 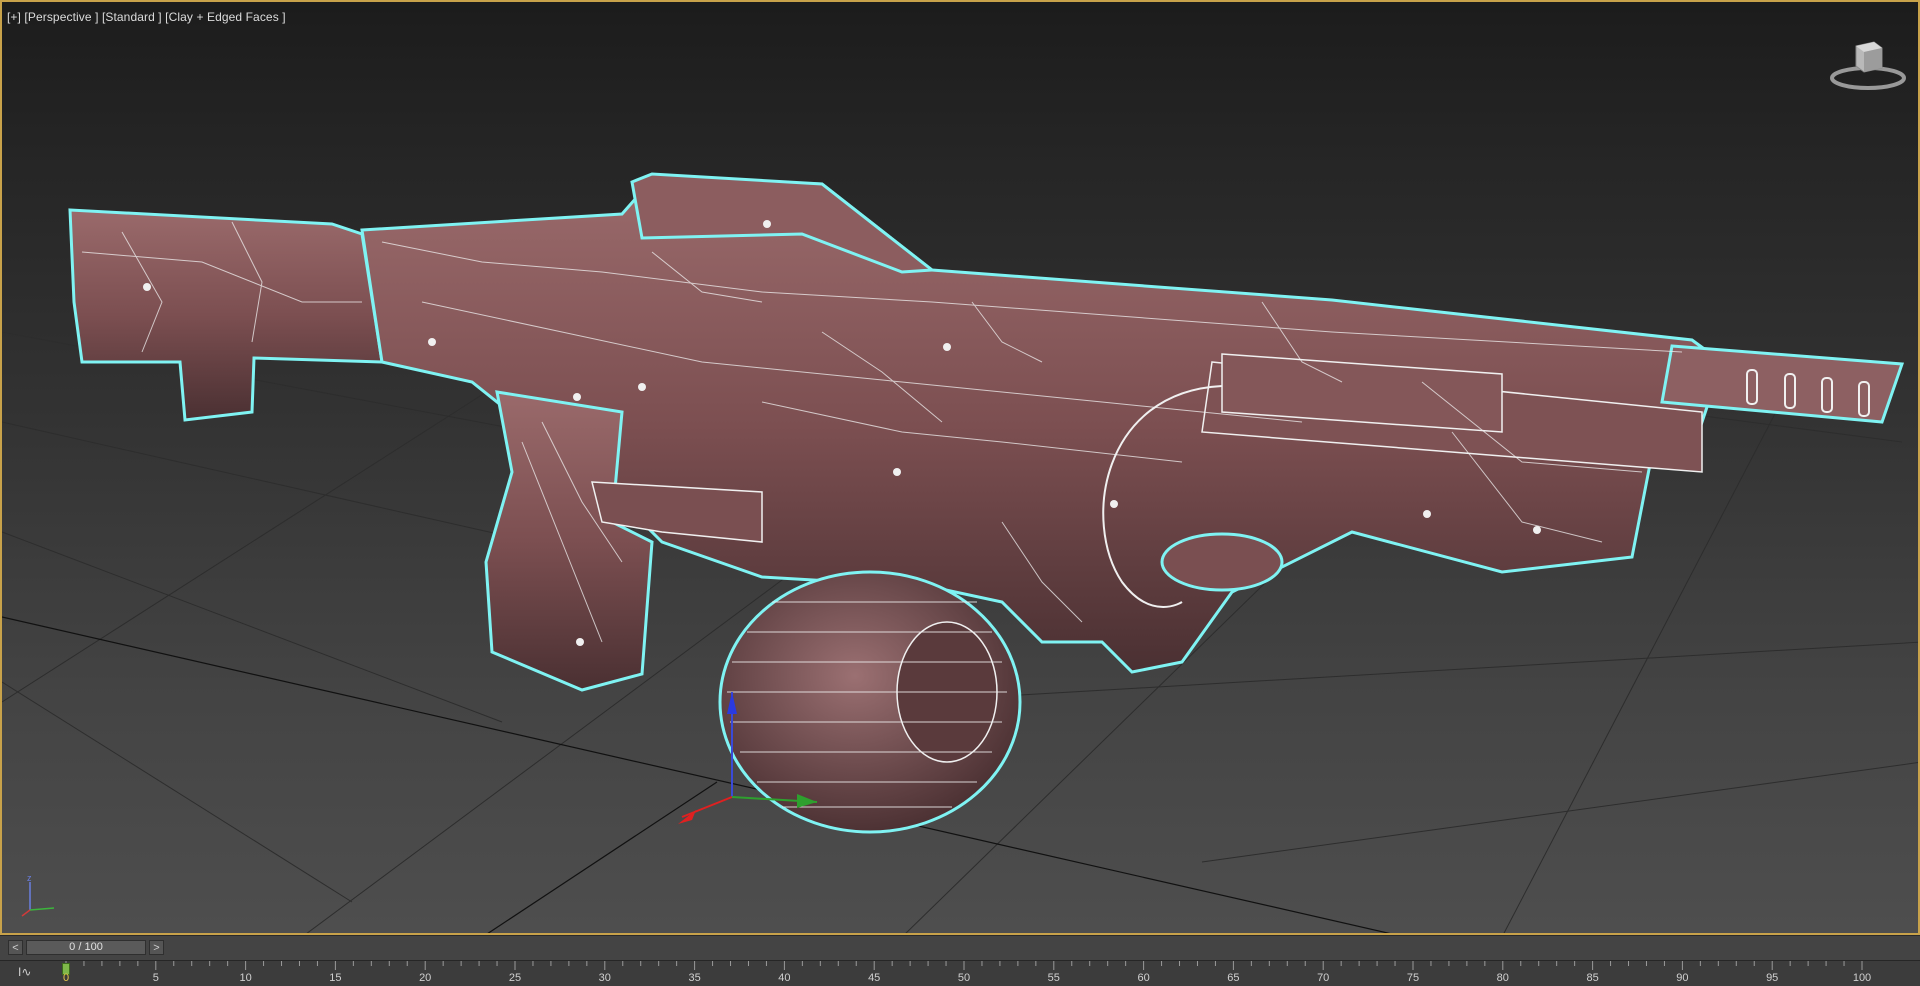 I want to click on tick-label: 25, so click(x=515, y=978).